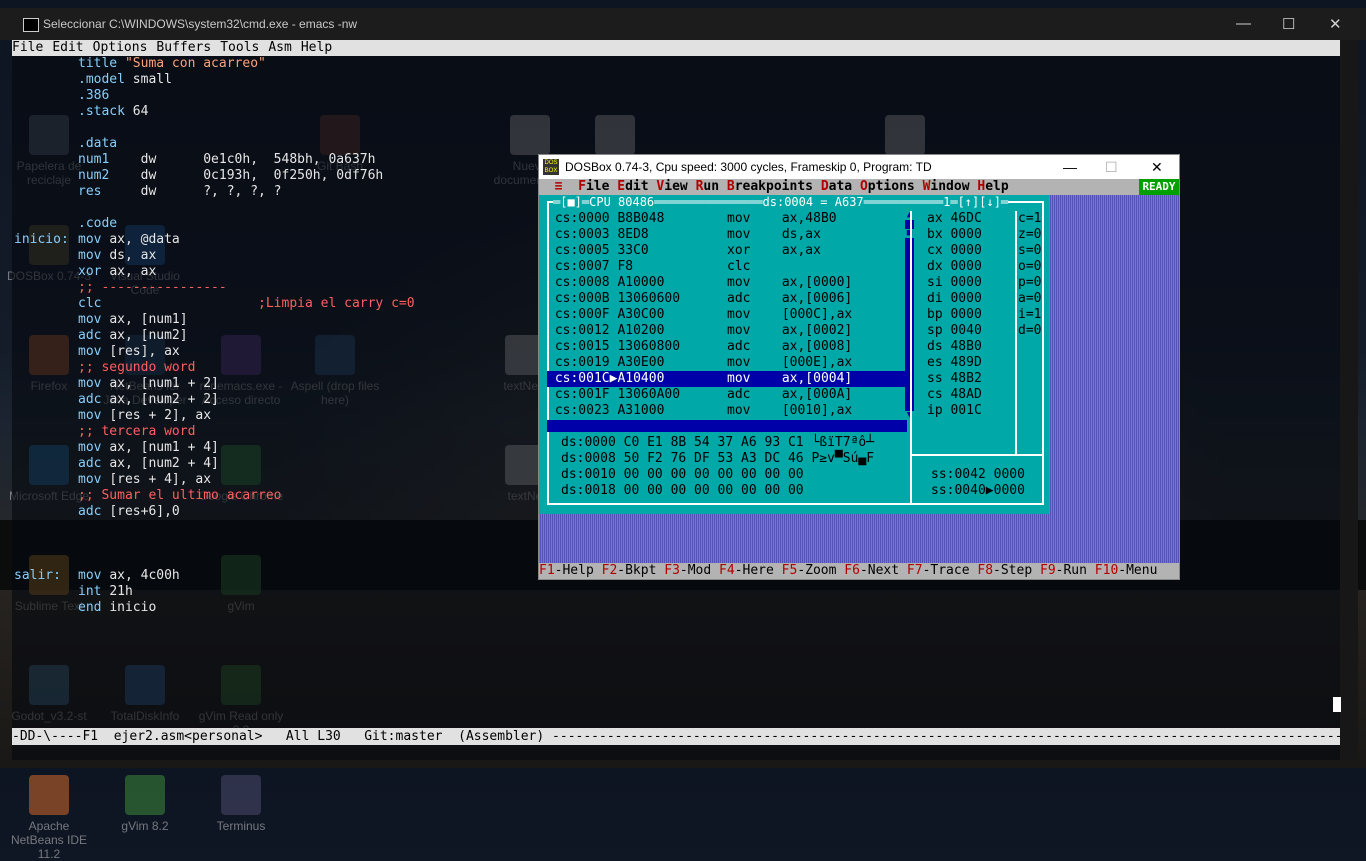 This screenshot has height=861, width=1366. What do you see at coordinates (105, 592) in the screenshot?
I see `code-line: int 21h` at bounding box center [105, 592].